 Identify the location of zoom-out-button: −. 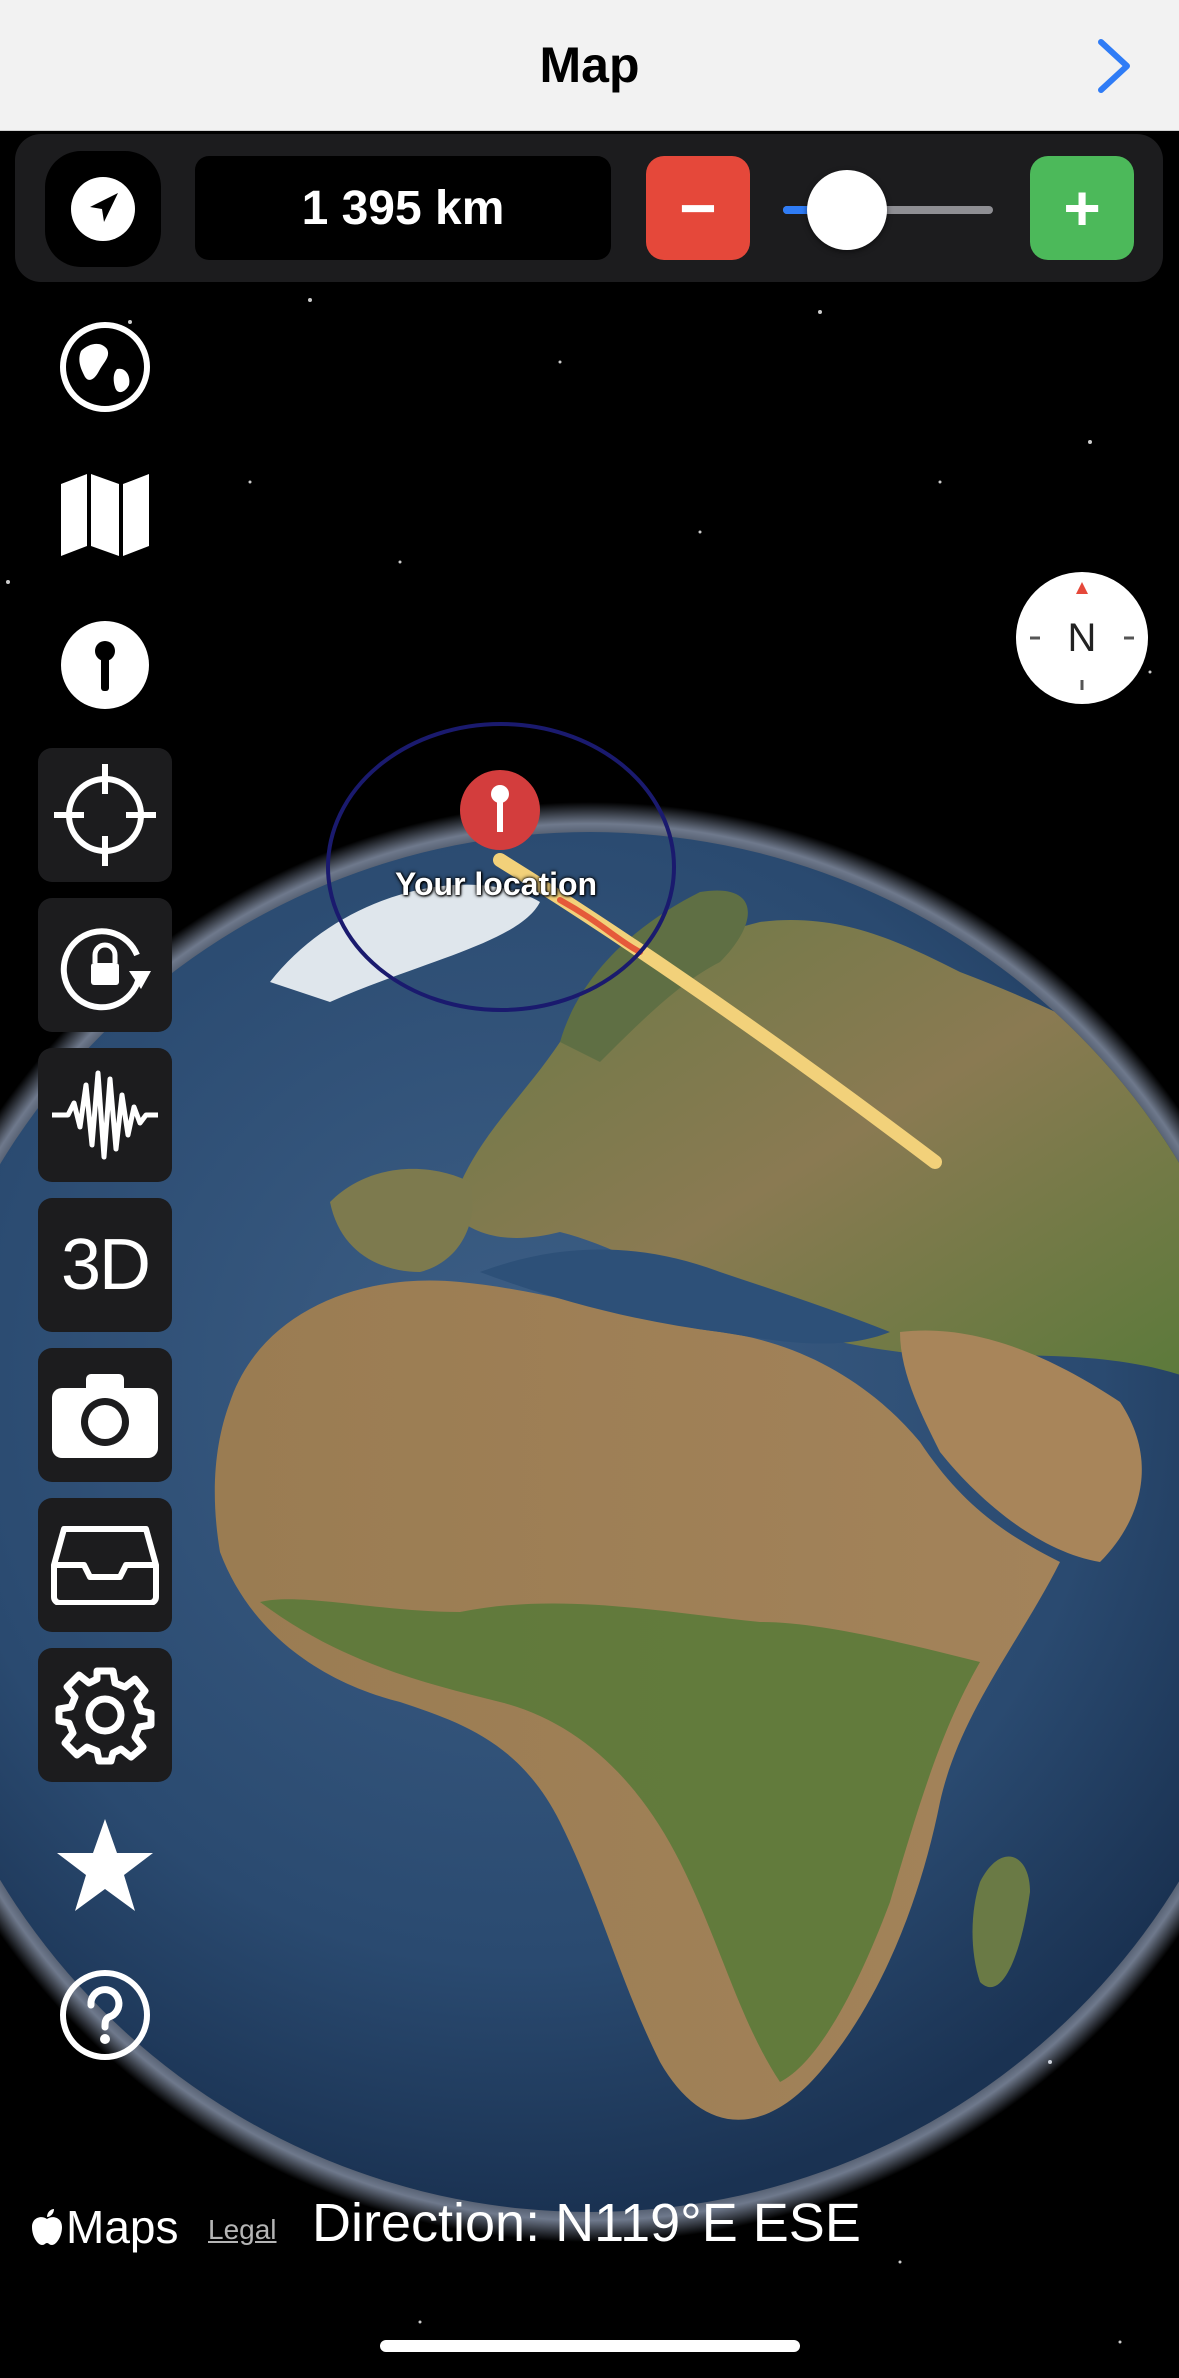
(698, 208).